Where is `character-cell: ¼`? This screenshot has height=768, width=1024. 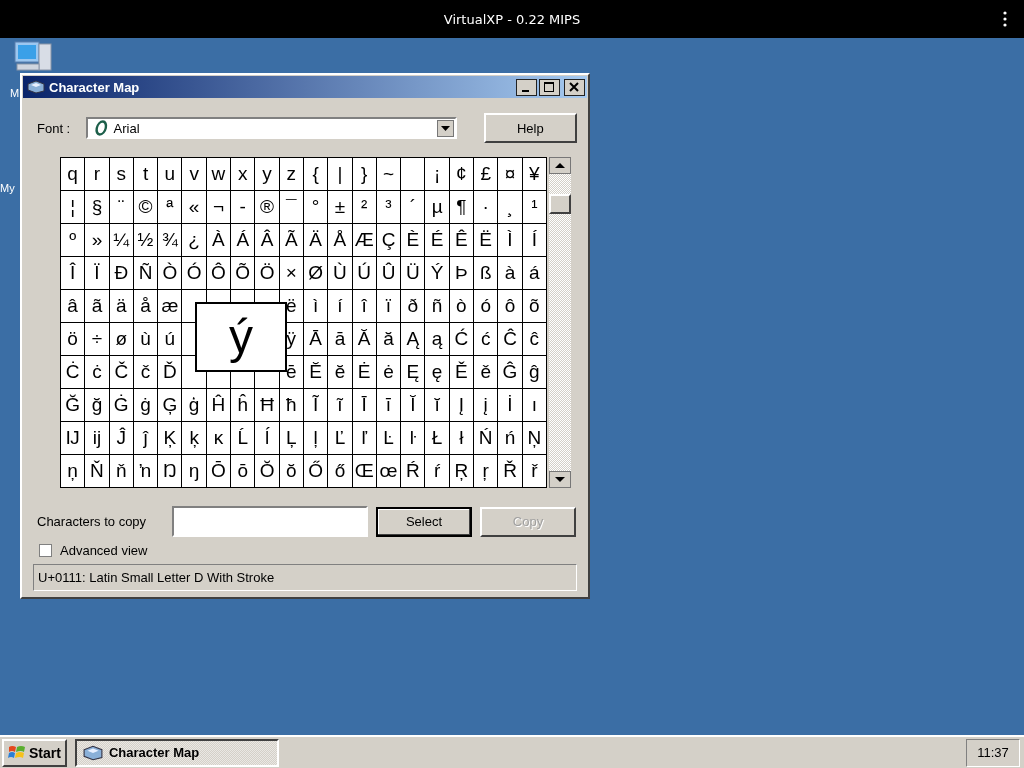
character-cell: ¼ is located at coordinates (121, 240).